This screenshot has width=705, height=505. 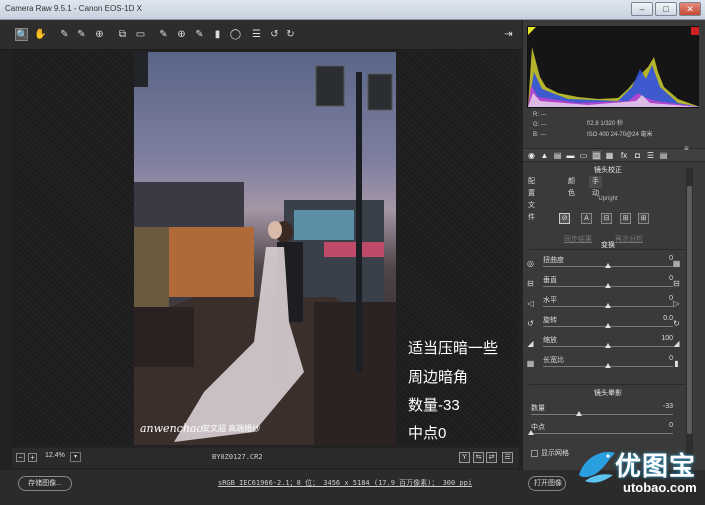 What do you see at coordinates (689, 310) in the screenshot?
I see `scrollbar-thumb` at bounding box center [689, 310].